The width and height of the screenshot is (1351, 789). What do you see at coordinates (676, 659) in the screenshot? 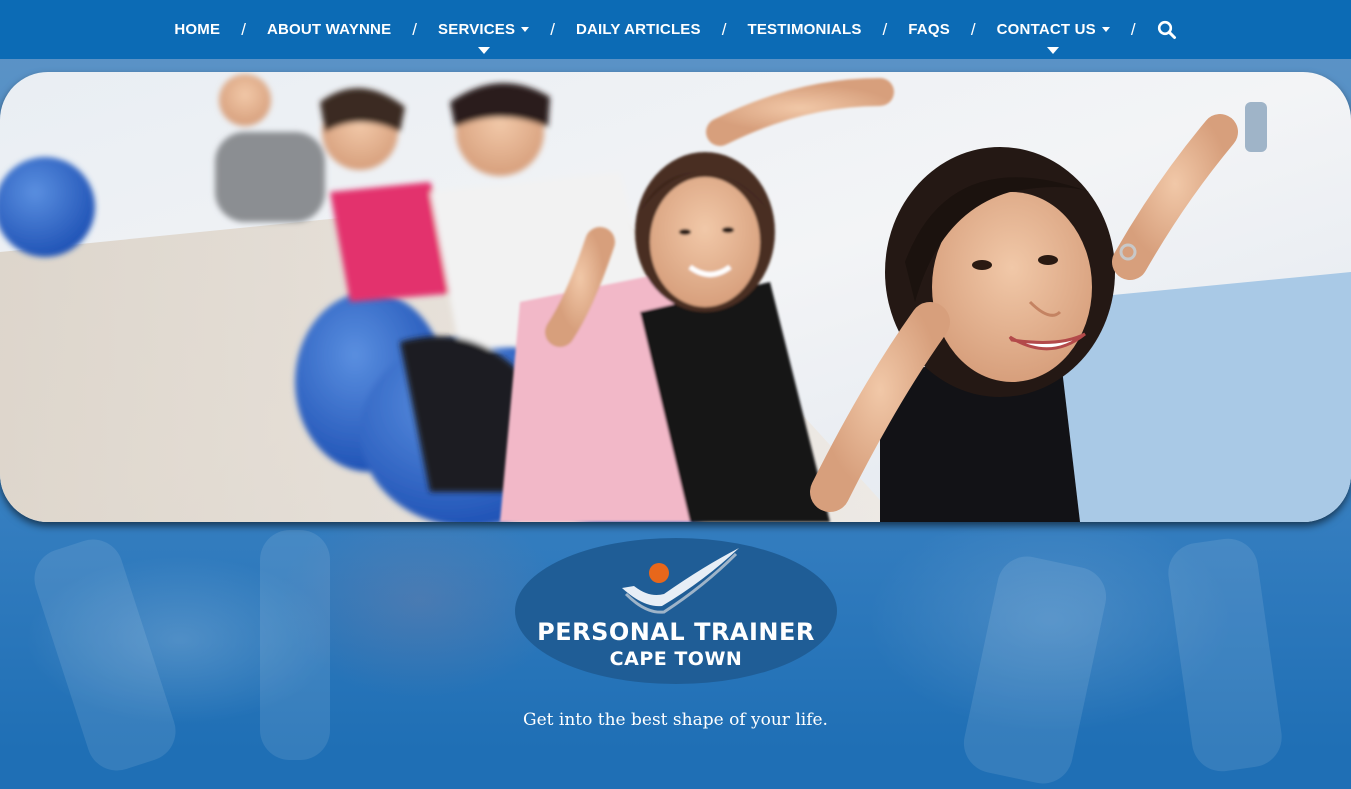
I see `logo-subtitle: CAPE TOWN` at bounding box center [676, 659].